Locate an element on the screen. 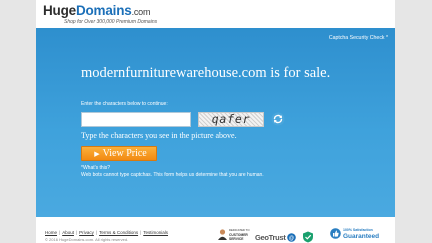  geotrust-seal-icon: @ is located at coordinates (291, 237).